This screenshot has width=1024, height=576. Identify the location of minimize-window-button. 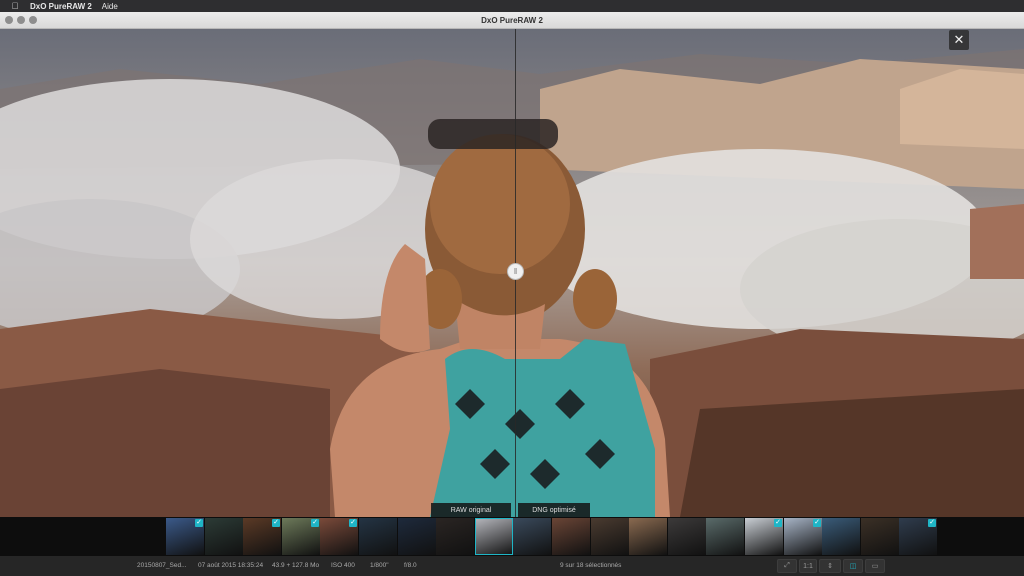
(21, 20).